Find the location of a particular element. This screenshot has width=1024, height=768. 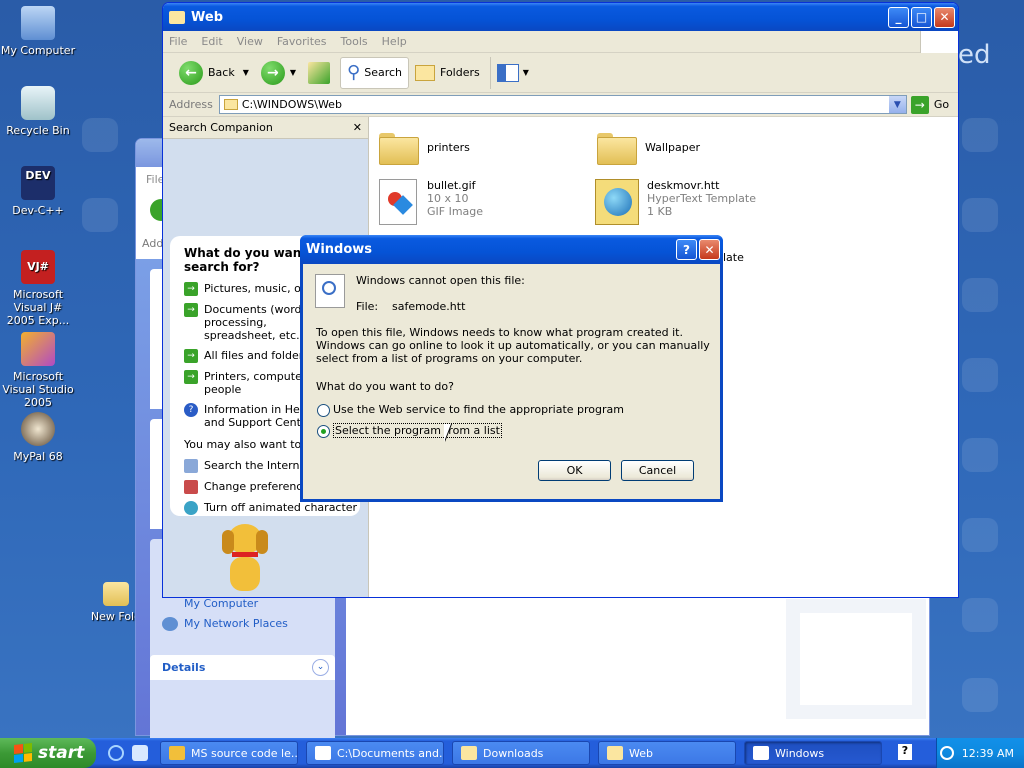

chevron-down-icon: ⌄ is located at coordinates (320, 667).